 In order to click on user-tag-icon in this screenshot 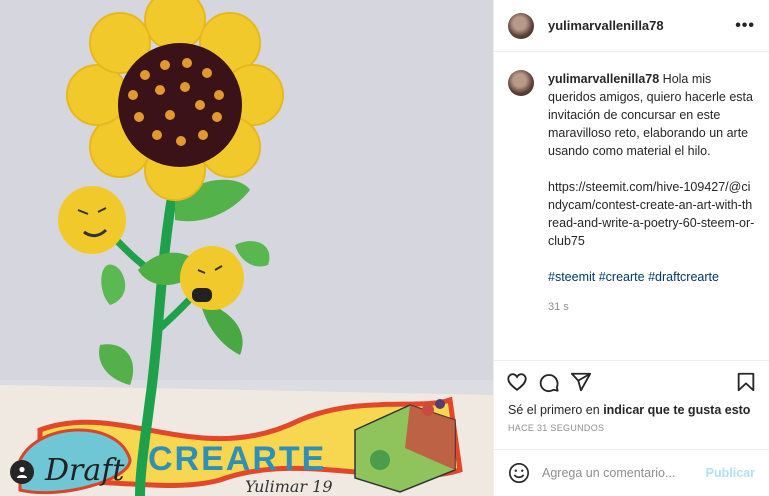, I will do `click(22, 472)`.